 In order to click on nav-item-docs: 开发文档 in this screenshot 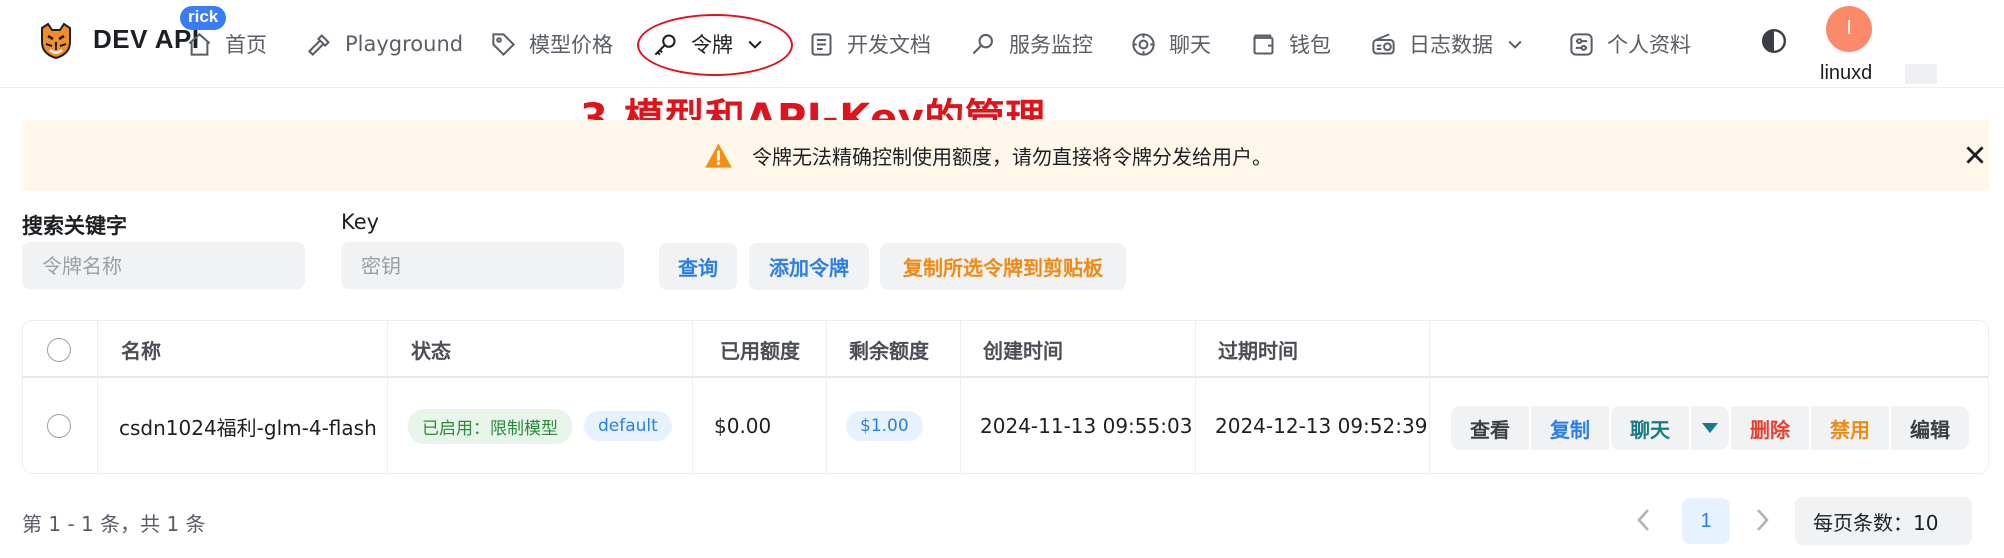, I will do `click(869, 44)`.